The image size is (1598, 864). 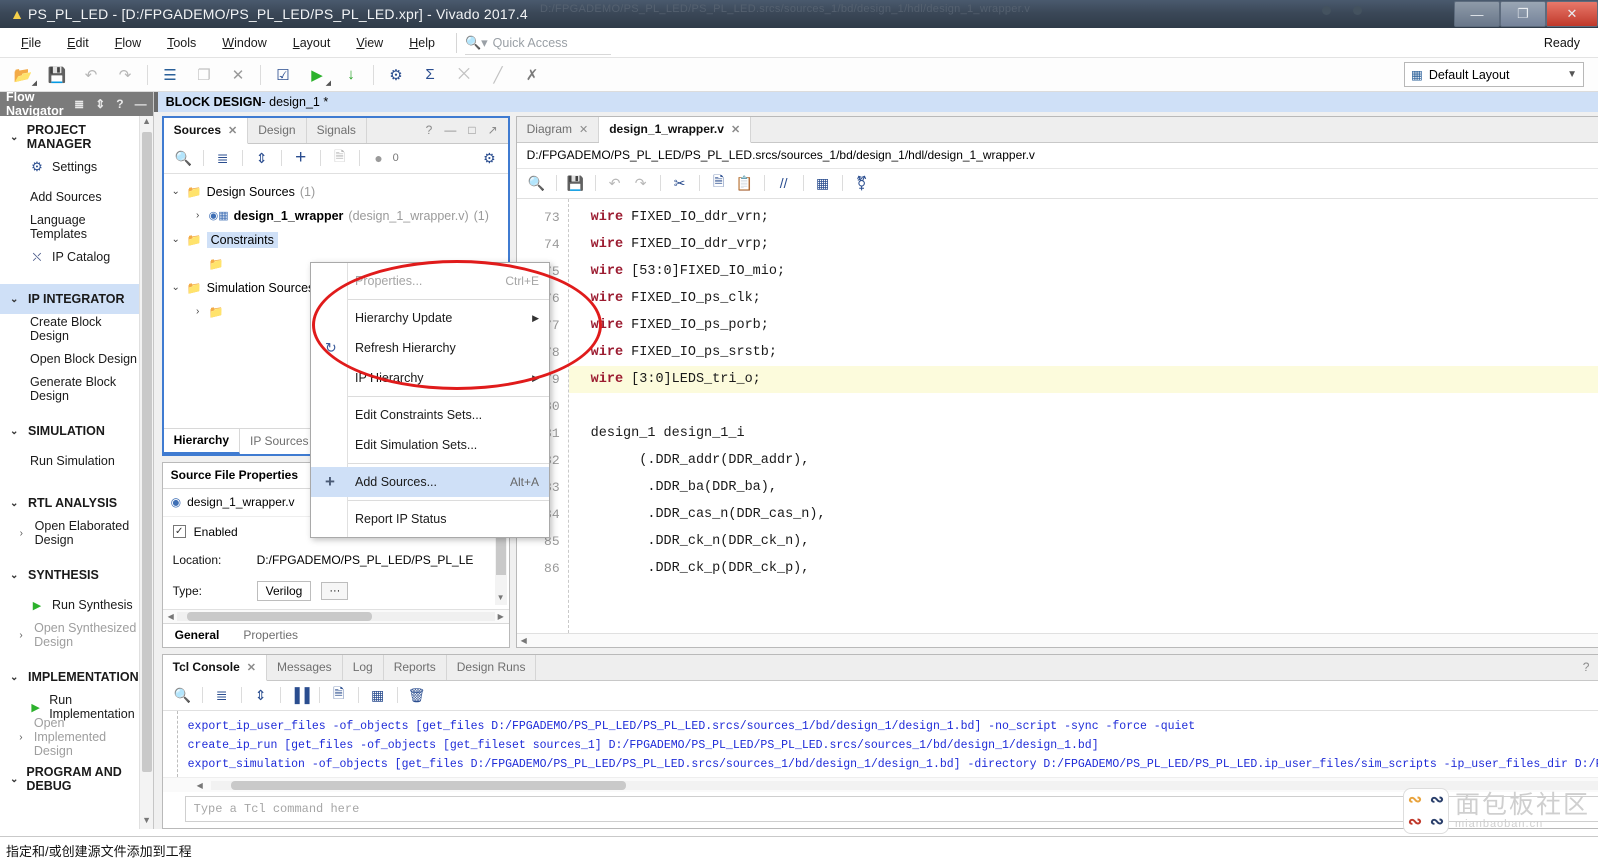 What do you see at coordinates (222, 695) in the screenshot?
I see `collapse-icon: ≣` at bounding box center [222, 695].